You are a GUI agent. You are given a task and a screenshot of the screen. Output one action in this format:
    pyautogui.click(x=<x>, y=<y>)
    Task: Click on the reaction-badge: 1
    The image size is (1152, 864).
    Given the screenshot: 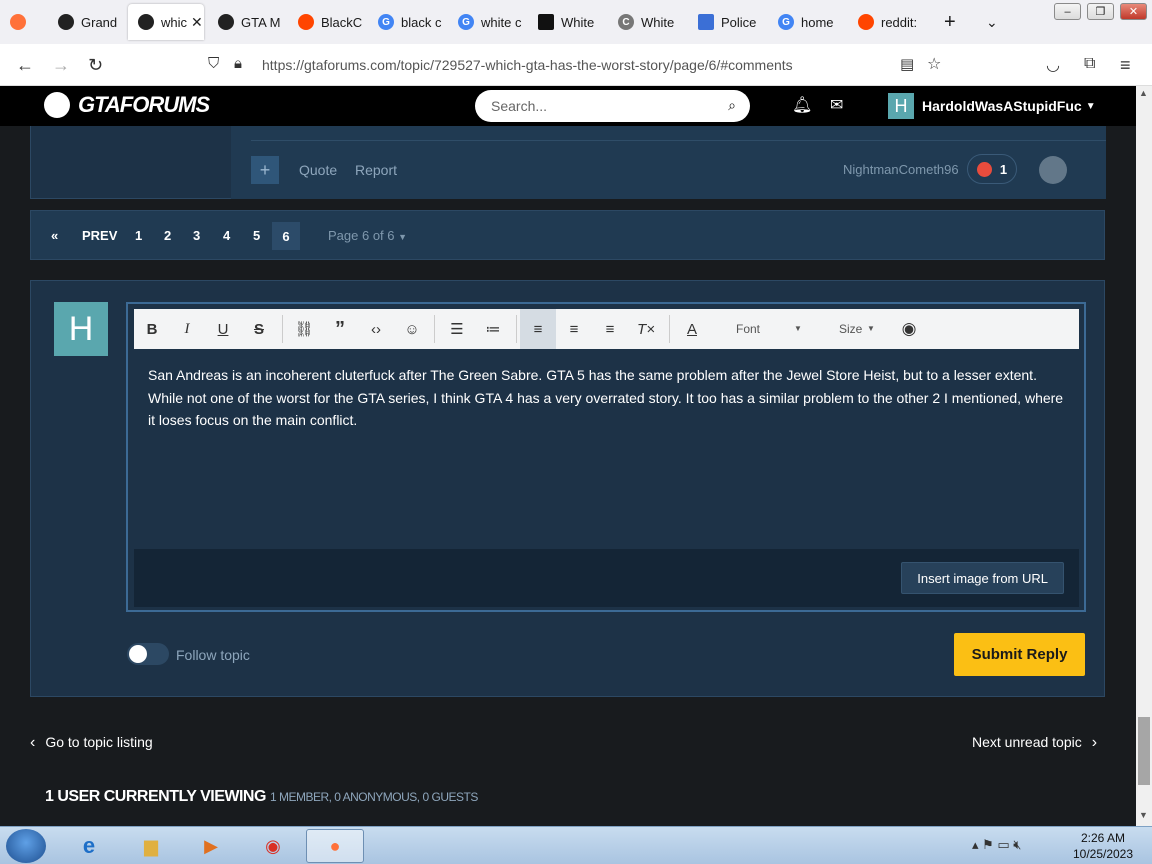 What is the action you would take?
    pyautogui.click(x=992, y=169)
    